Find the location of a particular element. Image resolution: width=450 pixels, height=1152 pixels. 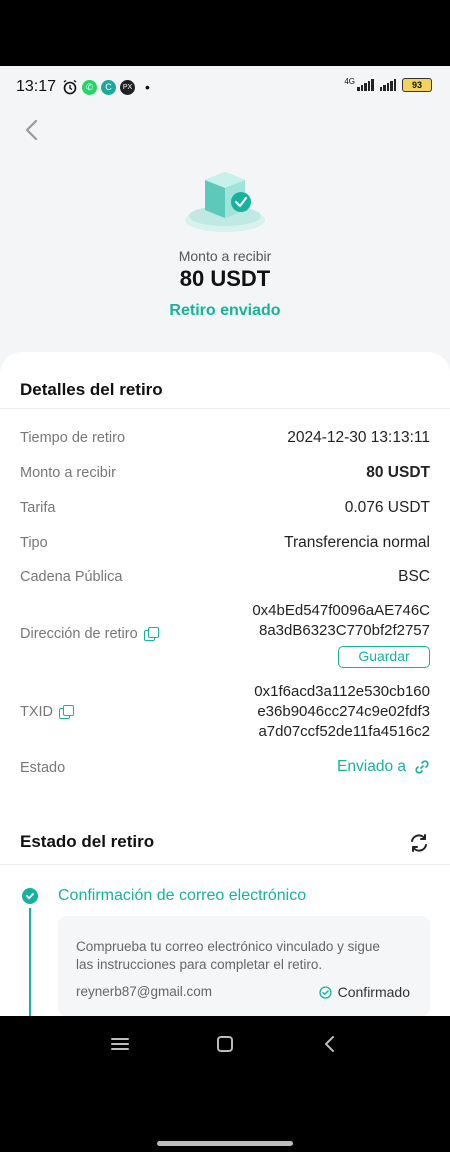

menu-icon is located at coordinates (120, 1044).